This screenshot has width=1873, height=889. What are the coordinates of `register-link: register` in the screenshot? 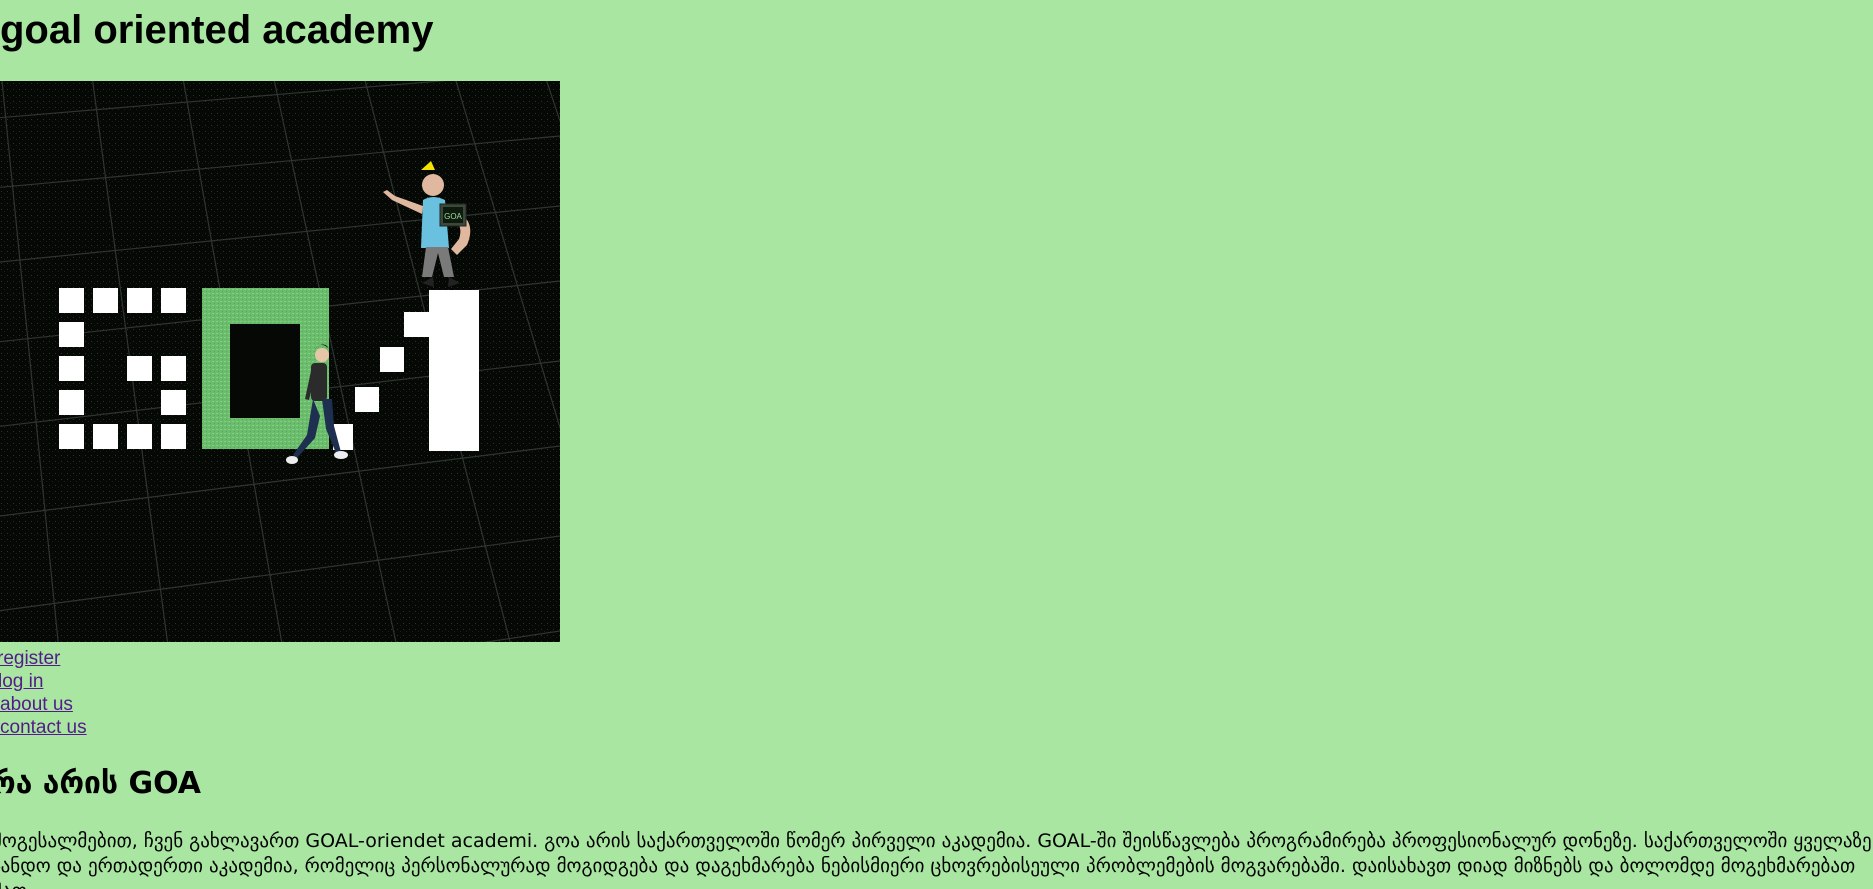 It's located at (43, 658).